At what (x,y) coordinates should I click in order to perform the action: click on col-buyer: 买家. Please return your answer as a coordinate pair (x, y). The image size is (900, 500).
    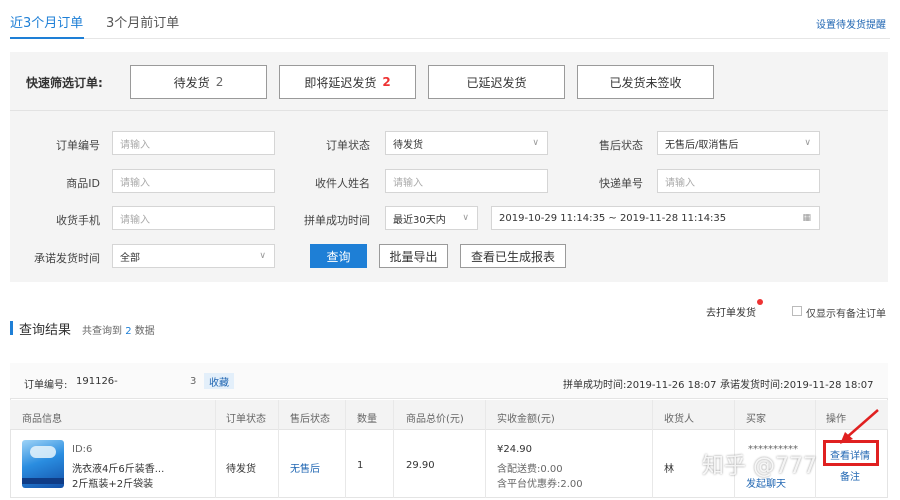
    Looking at the image, I should click on (756, 419).